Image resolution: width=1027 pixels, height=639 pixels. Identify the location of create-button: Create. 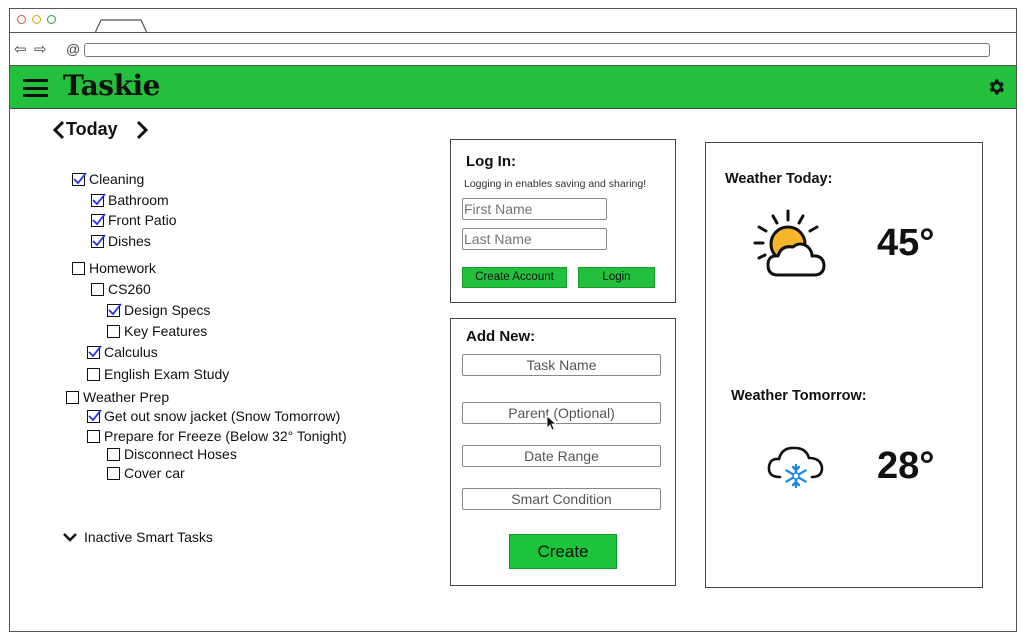
(563, 551).